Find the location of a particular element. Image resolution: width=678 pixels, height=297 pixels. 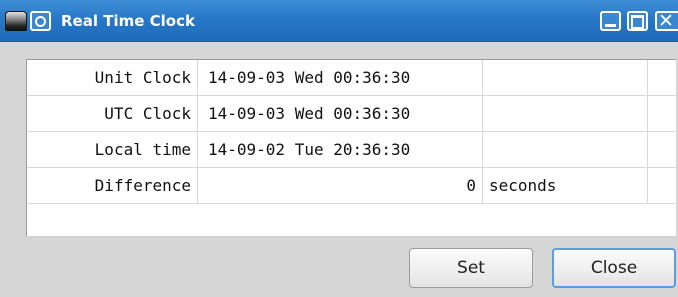

app-icon is located at coordinates (16, 21).